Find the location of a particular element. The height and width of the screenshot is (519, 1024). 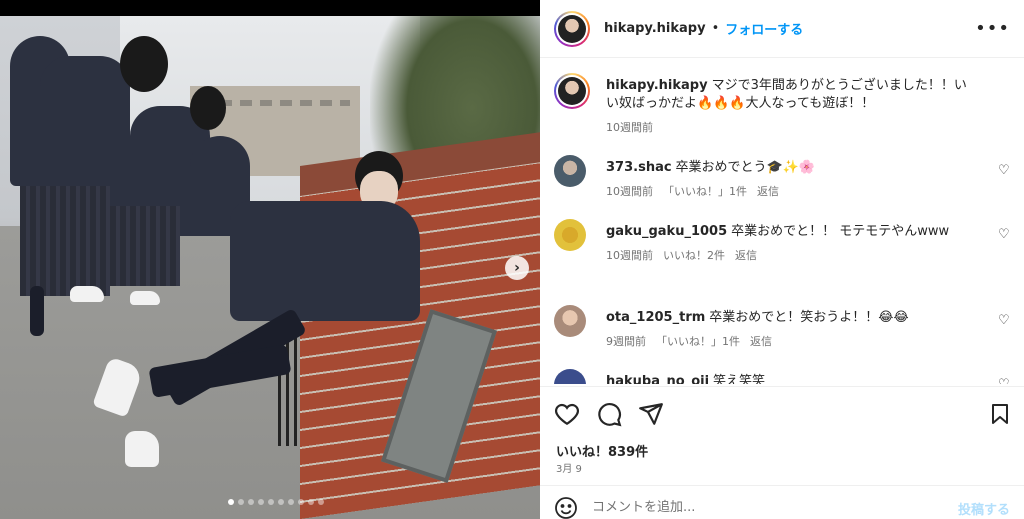

follow-button: フォローする is located at coordinates (764, 28).